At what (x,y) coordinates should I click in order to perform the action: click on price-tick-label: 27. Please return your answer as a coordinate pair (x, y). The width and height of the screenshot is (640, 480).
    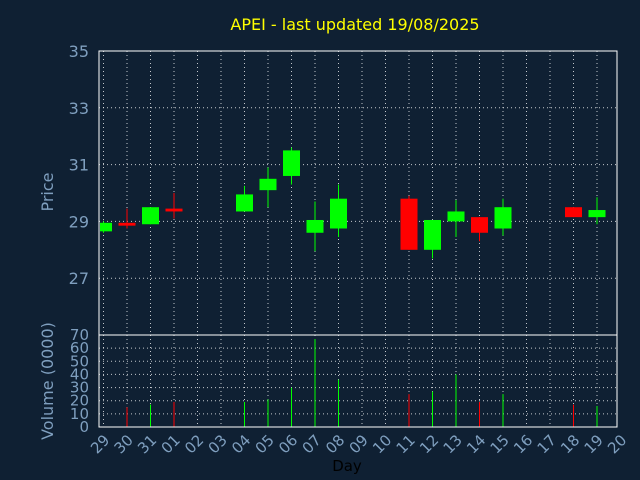
    Looking at the image, I should click on (79, 278).